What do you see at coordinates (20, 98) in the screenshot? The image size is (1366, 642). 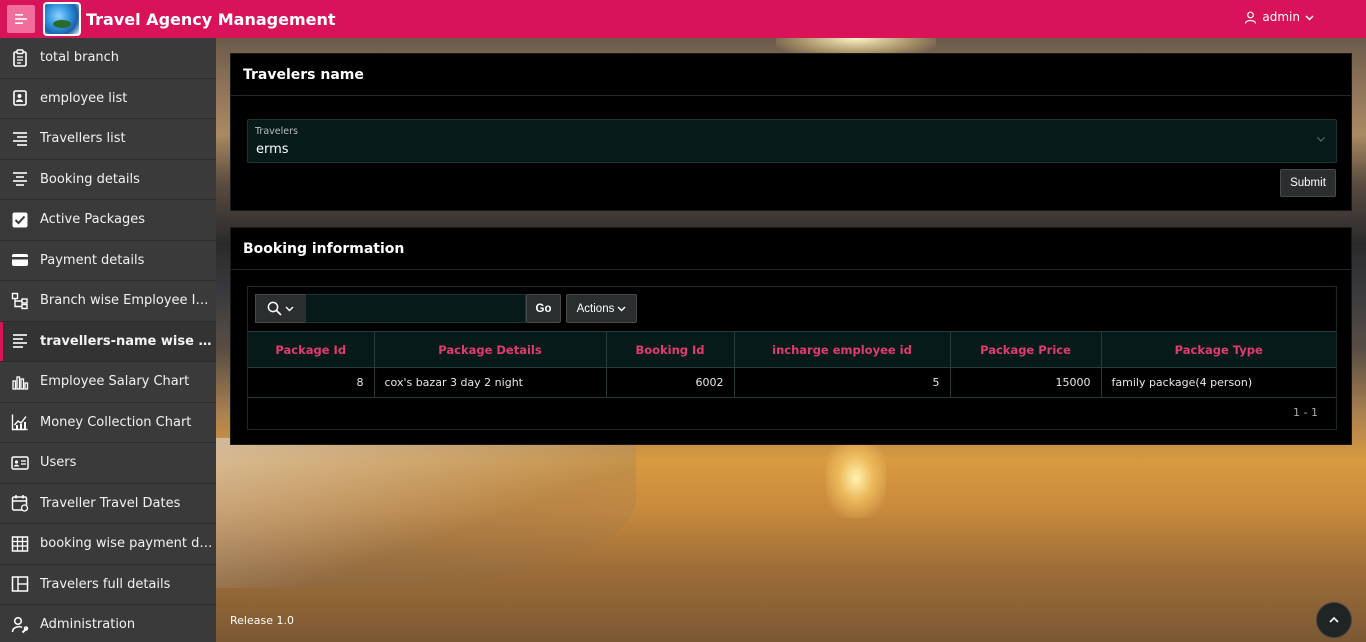 I see `contact-card-icon` at bounding box center [20, 98].